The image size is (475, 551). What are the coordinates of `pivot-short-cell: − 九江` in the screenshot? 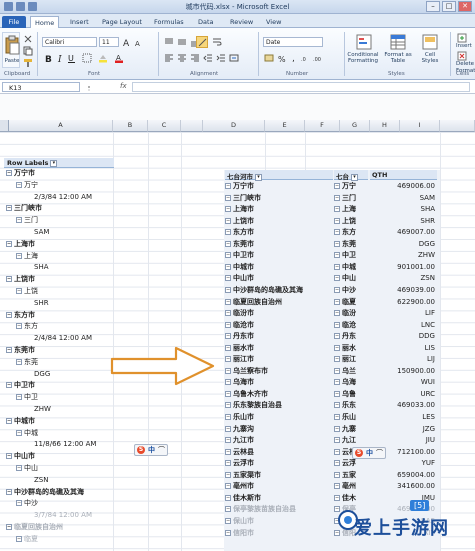 It's located at (351, 440).